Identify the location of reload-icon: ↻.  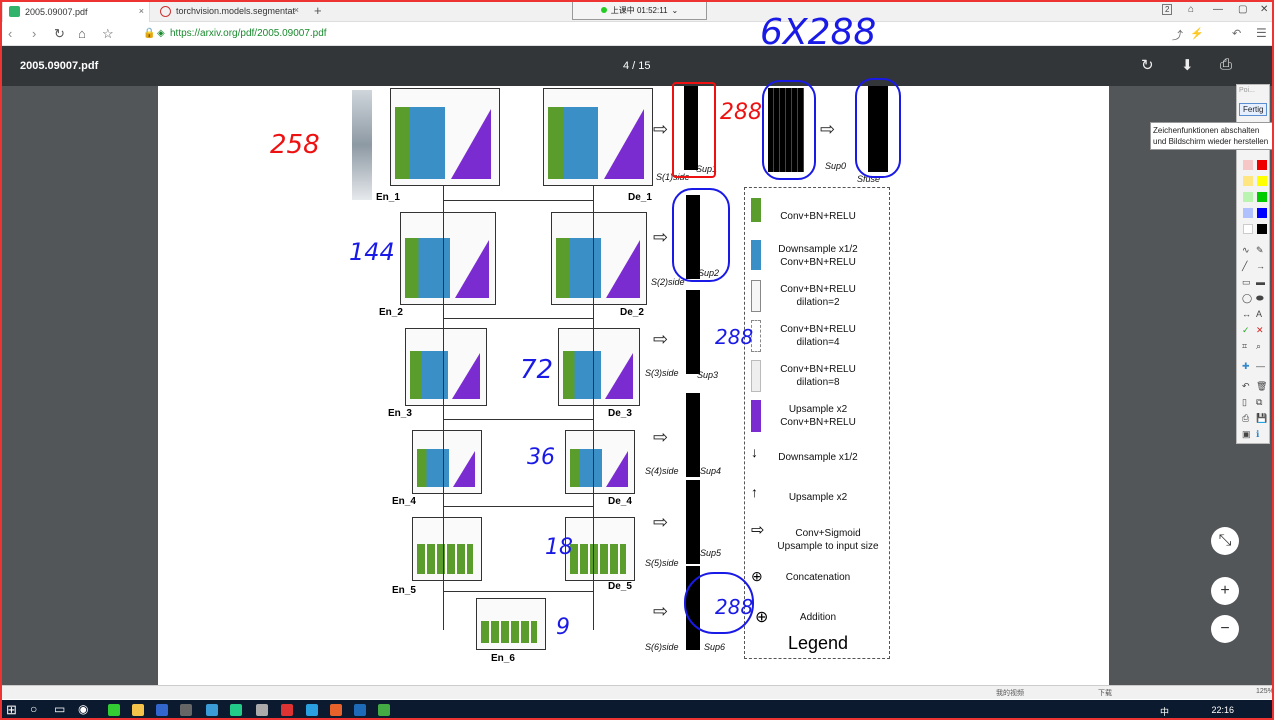
(59, 34).